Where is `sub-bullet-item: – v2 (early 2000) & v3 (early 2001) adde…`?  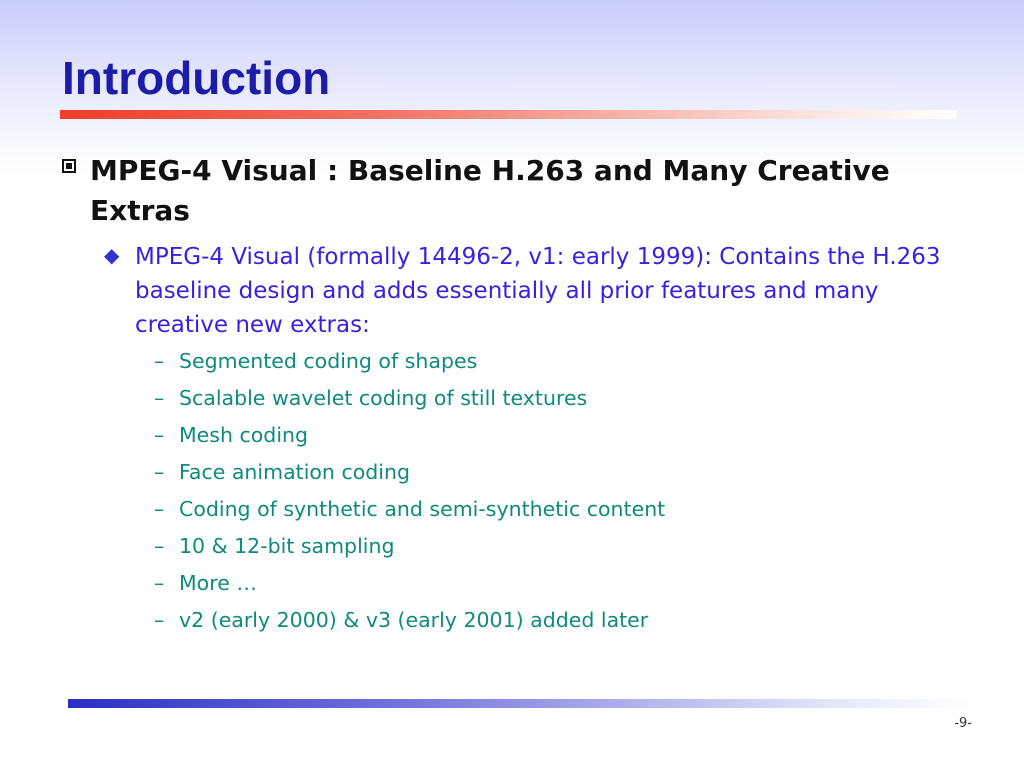 sub-bullet-item: – v2 (early 2000) & v3 (early 2001) adde… is located at coordinates (554, 623).